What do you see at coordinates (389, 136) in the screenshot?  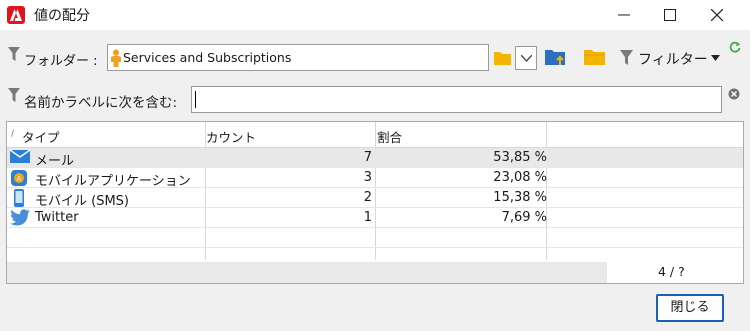 I see `column-header-percent: 割合` at bounding box center [389, 136].